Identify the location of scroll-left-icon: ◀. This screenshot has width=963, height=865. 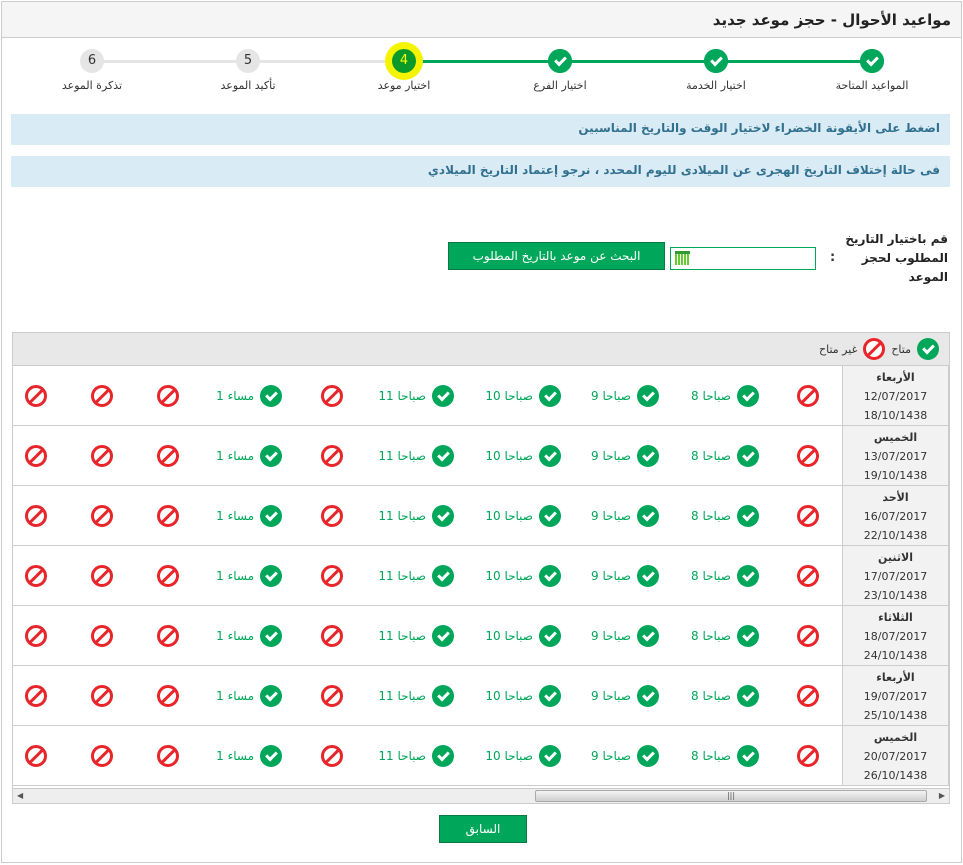
(20, 795).